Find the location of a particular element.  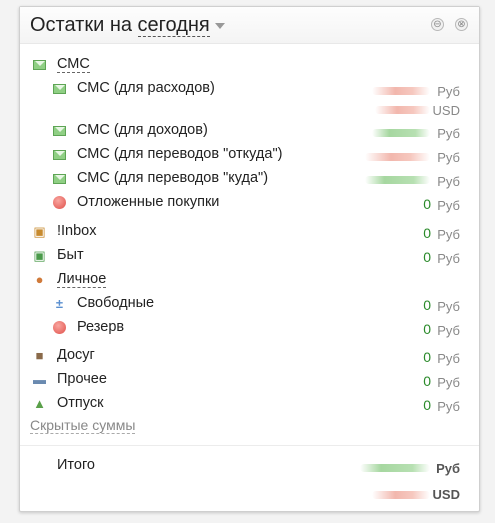

account-label: Отпуск is located at coordinates (80, 403).